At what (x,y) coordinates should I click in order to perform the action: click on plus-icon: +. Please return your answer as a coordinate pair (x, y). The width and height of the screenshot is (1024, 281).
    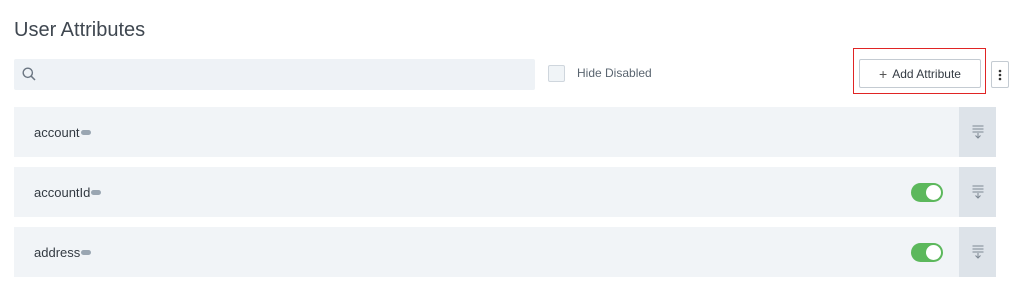
    Looking at the image, I should click on (883, 73).